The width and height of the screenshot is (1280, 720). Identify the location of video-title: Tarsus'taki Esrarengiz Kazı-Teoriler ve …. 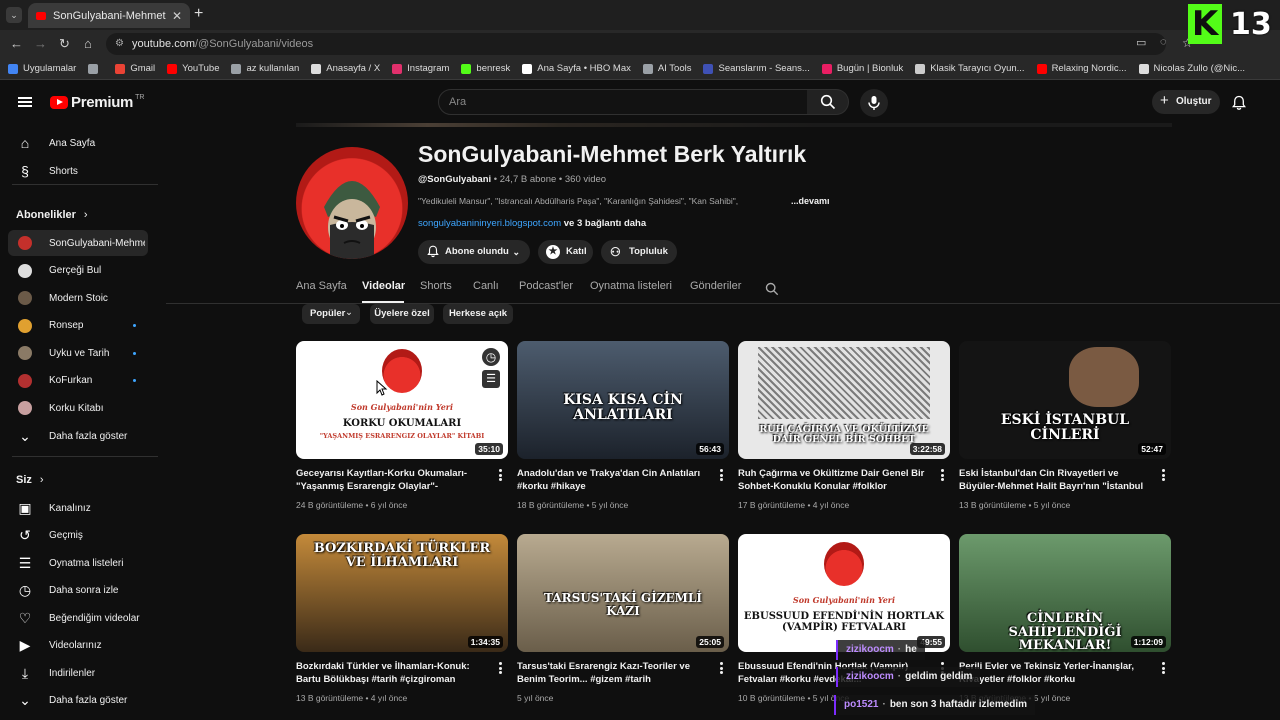
(612, 673).